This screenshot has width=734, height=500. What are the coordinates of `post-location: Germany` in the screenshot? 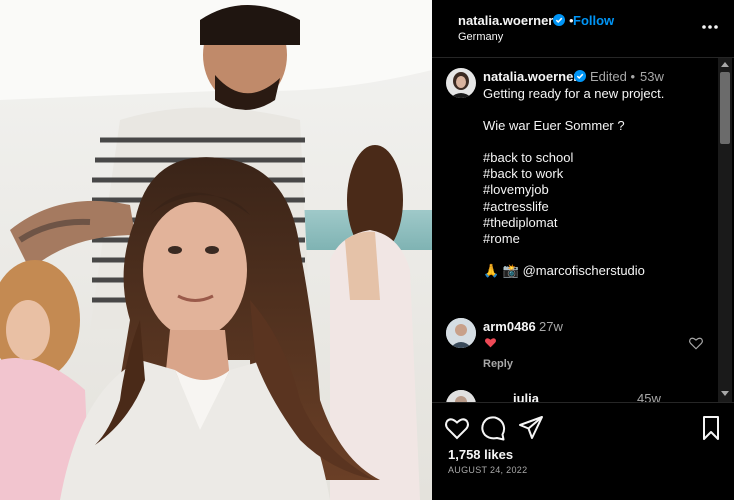 It's located at (480, 37).